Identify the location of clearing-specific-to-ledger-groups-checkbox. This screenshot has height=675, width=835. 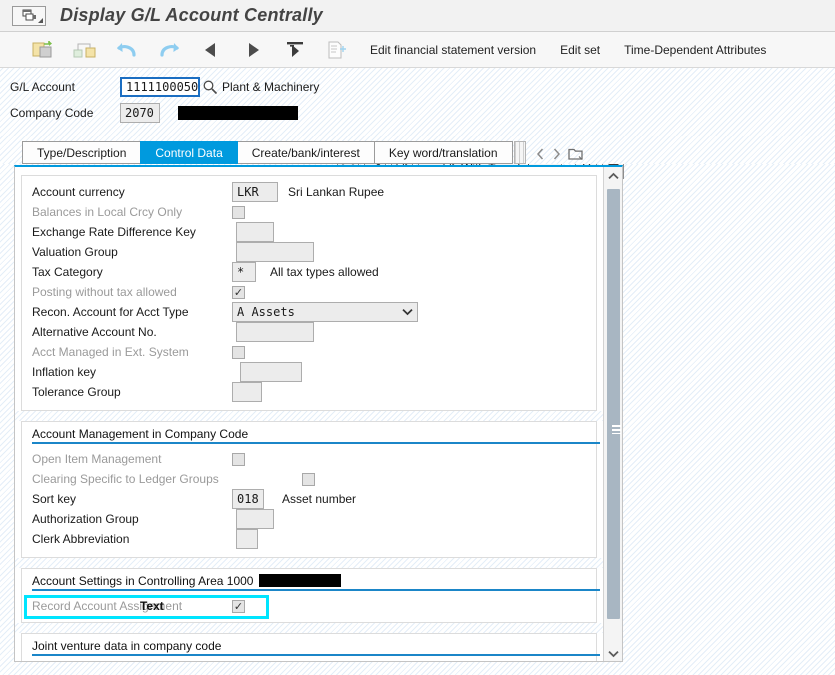
(308, 479).